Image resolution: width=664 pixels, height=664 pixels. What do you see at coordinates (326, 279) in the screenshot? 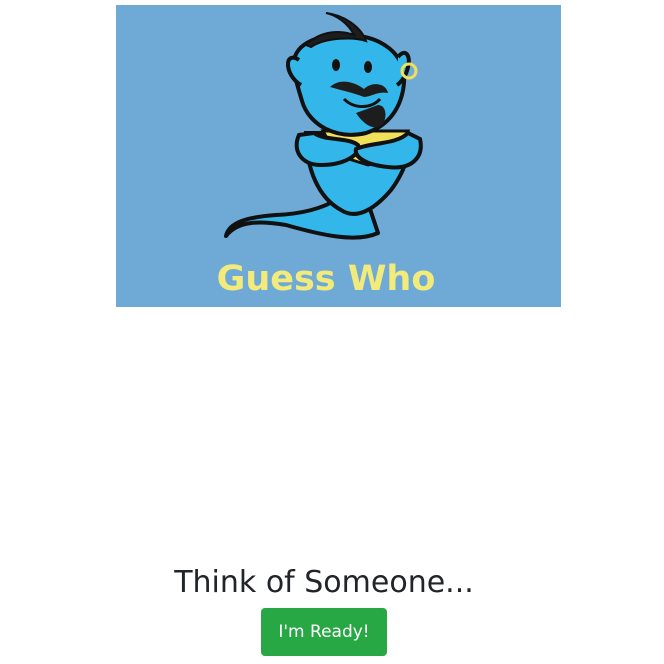
I see `banner-title: Guess Who` at bounding box center [326, 279].